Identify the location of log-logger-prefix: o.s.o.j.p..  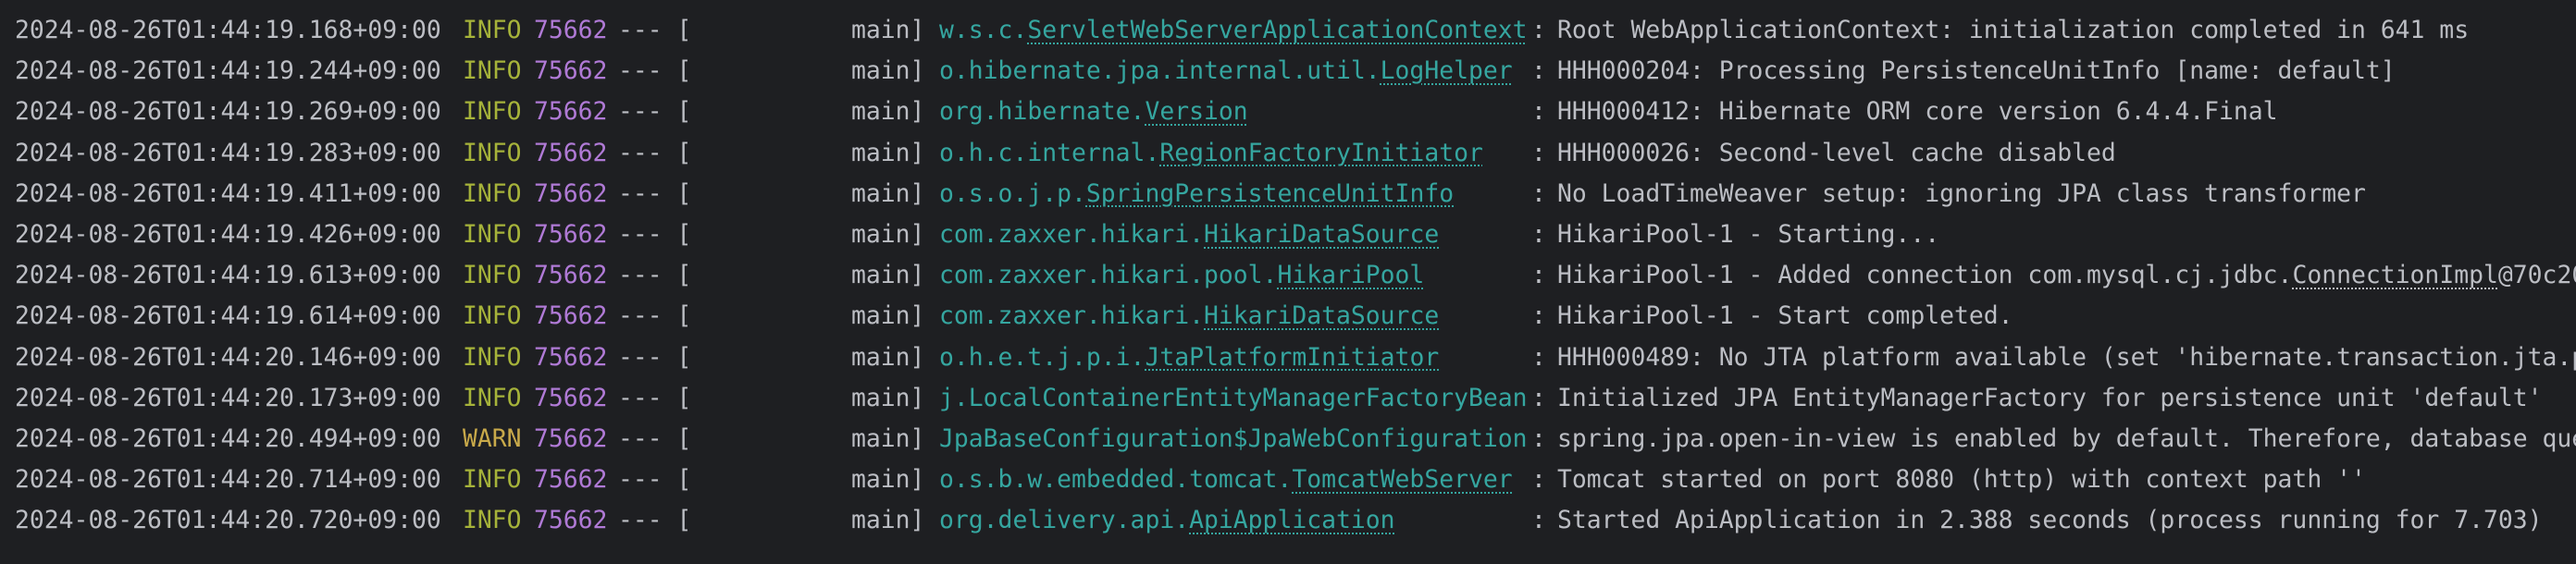
(1013, 193).